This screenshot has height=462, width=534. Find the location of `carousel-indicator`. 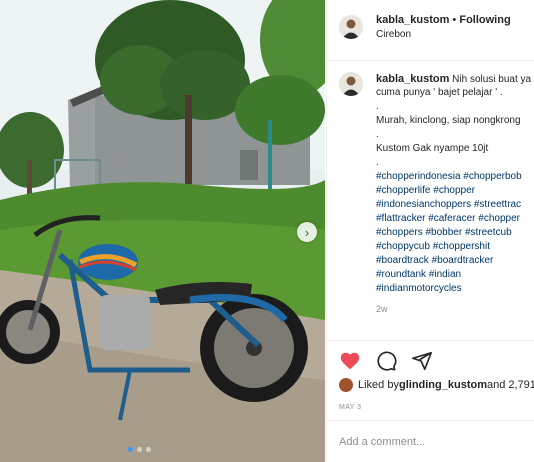

carousel-indicator is located at coordinates (139, 449).